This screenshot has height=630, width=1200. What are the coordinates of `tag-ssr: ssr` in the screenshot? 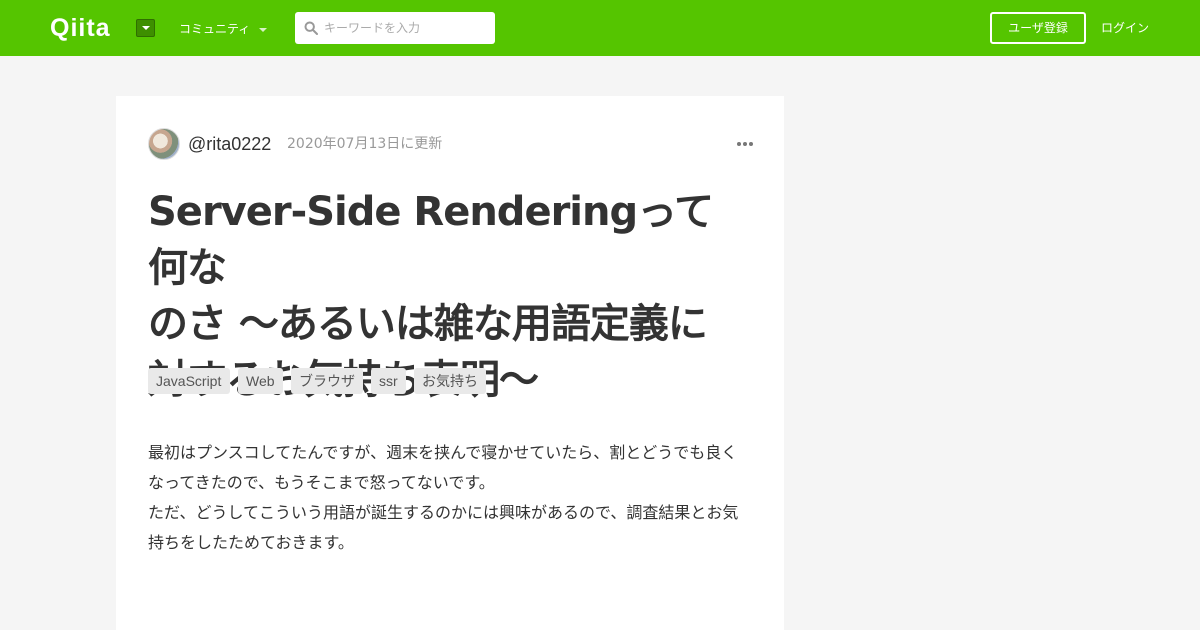 It's located at (388, 381).